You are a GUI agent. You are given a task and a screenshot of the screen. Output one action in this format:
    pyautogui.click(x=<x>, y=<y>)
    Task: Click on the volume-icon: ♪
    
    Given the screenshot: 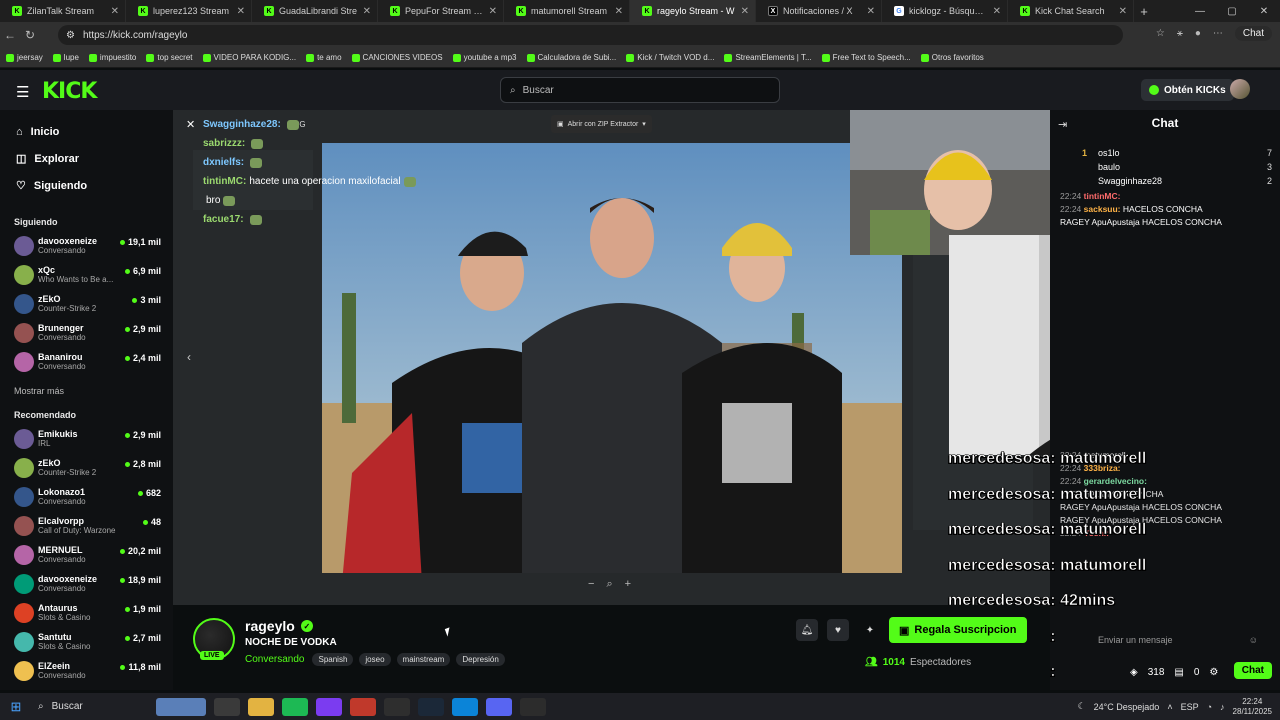 What is the action you would take?
    pyautogui.click(x=1222, y=707)
    